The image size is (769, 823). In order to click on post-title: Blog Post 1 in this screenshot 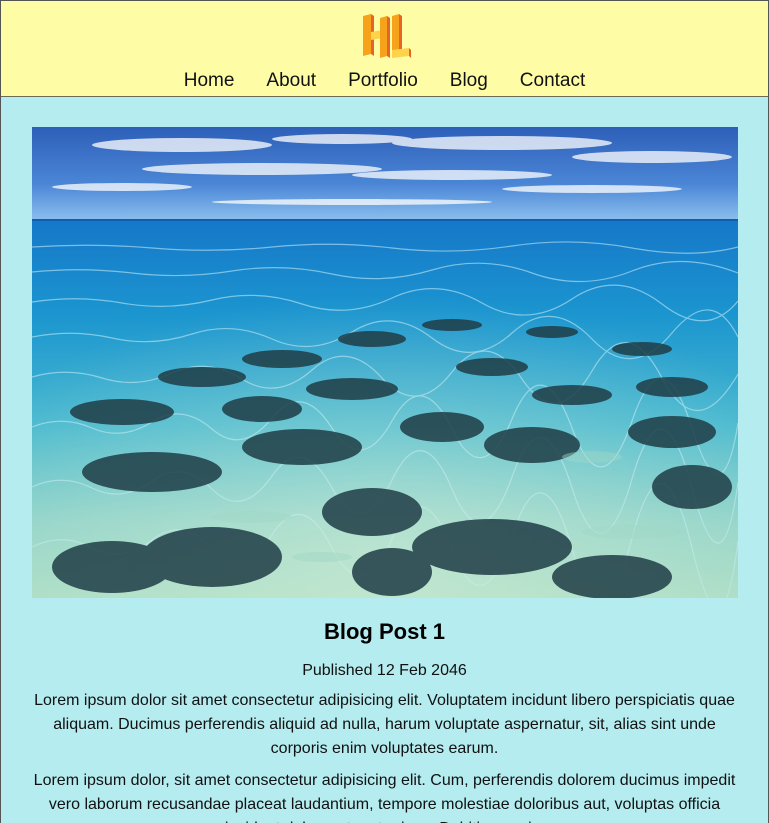, I will do `click(384, 631)`.